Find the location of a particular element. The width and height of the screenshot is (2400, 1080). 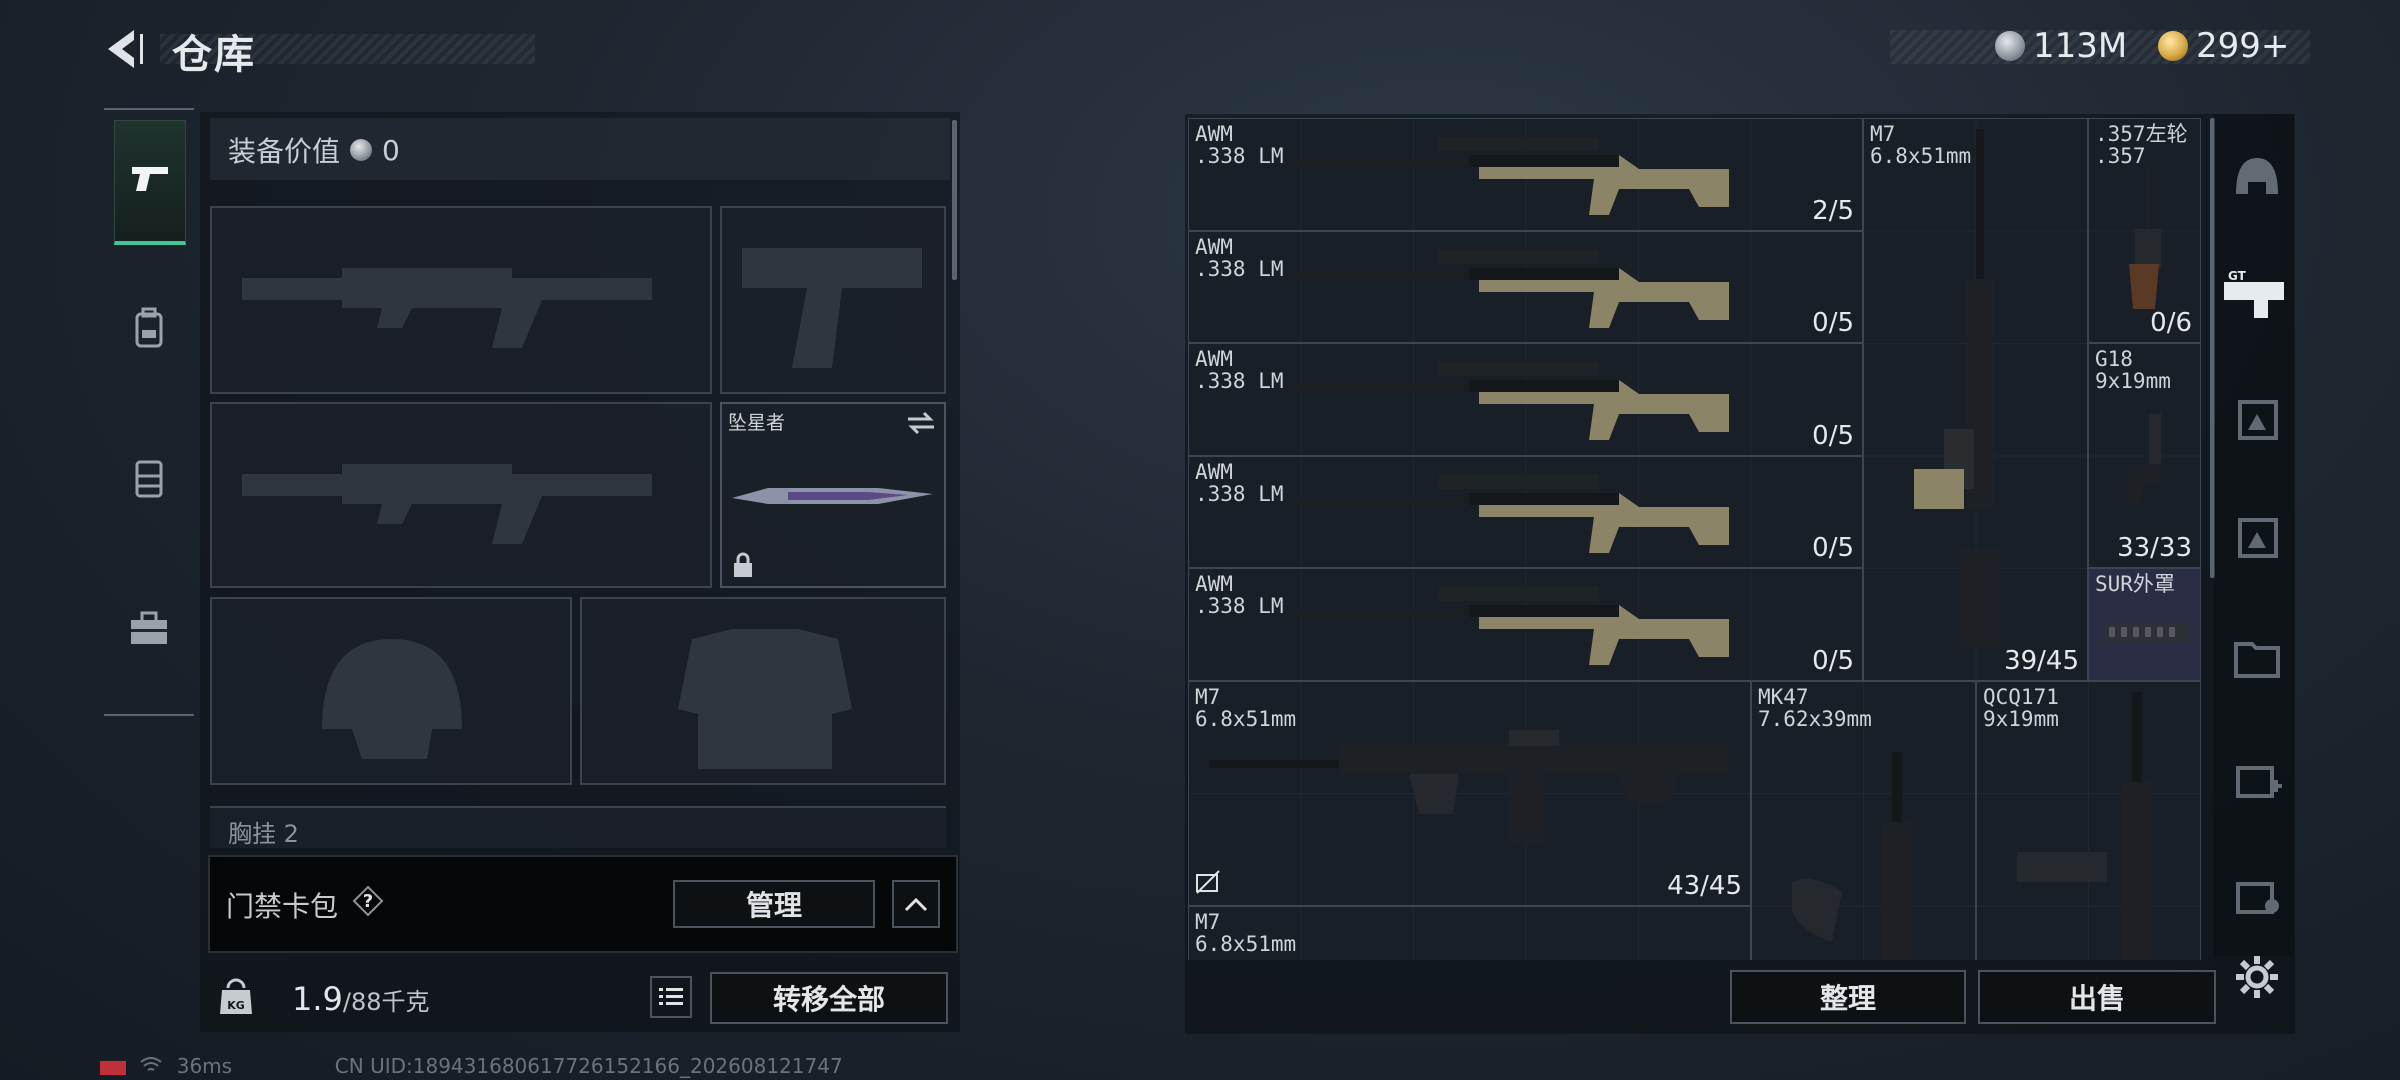

weapon-filter-icon: GT is located at coordinates (2255, 295).